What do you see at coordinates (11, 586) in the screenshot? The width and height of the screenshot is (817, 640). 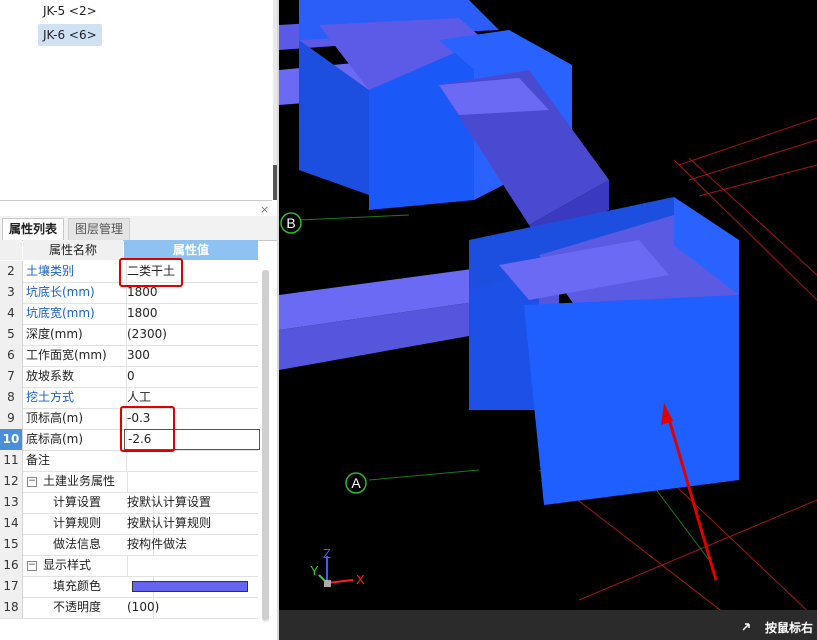 I see `row-number: 17` at bounding box center [11, 586].